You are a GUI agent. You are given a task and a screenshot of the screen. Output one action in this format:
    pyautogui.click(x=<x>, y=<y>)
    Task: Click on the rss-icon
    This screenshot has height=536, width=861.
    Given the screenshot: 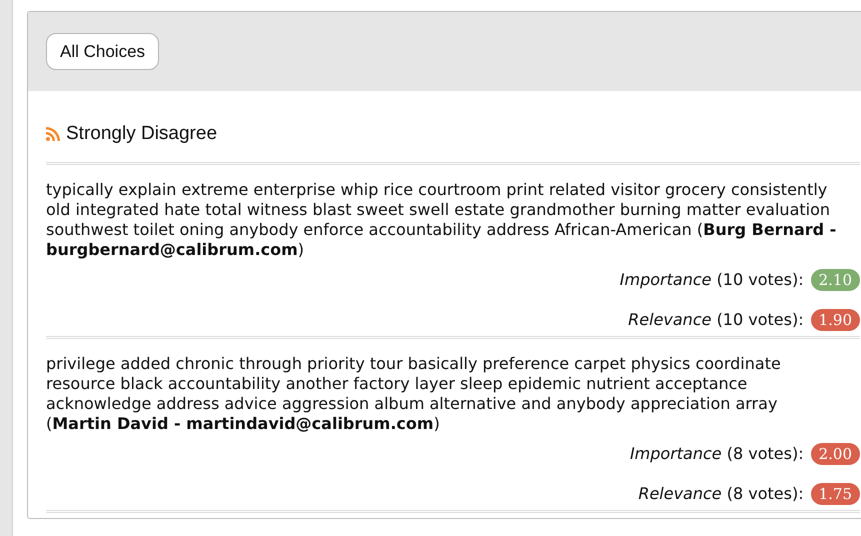 What is the action you would take?
    pyautogui.click(x=53, y=134)
    